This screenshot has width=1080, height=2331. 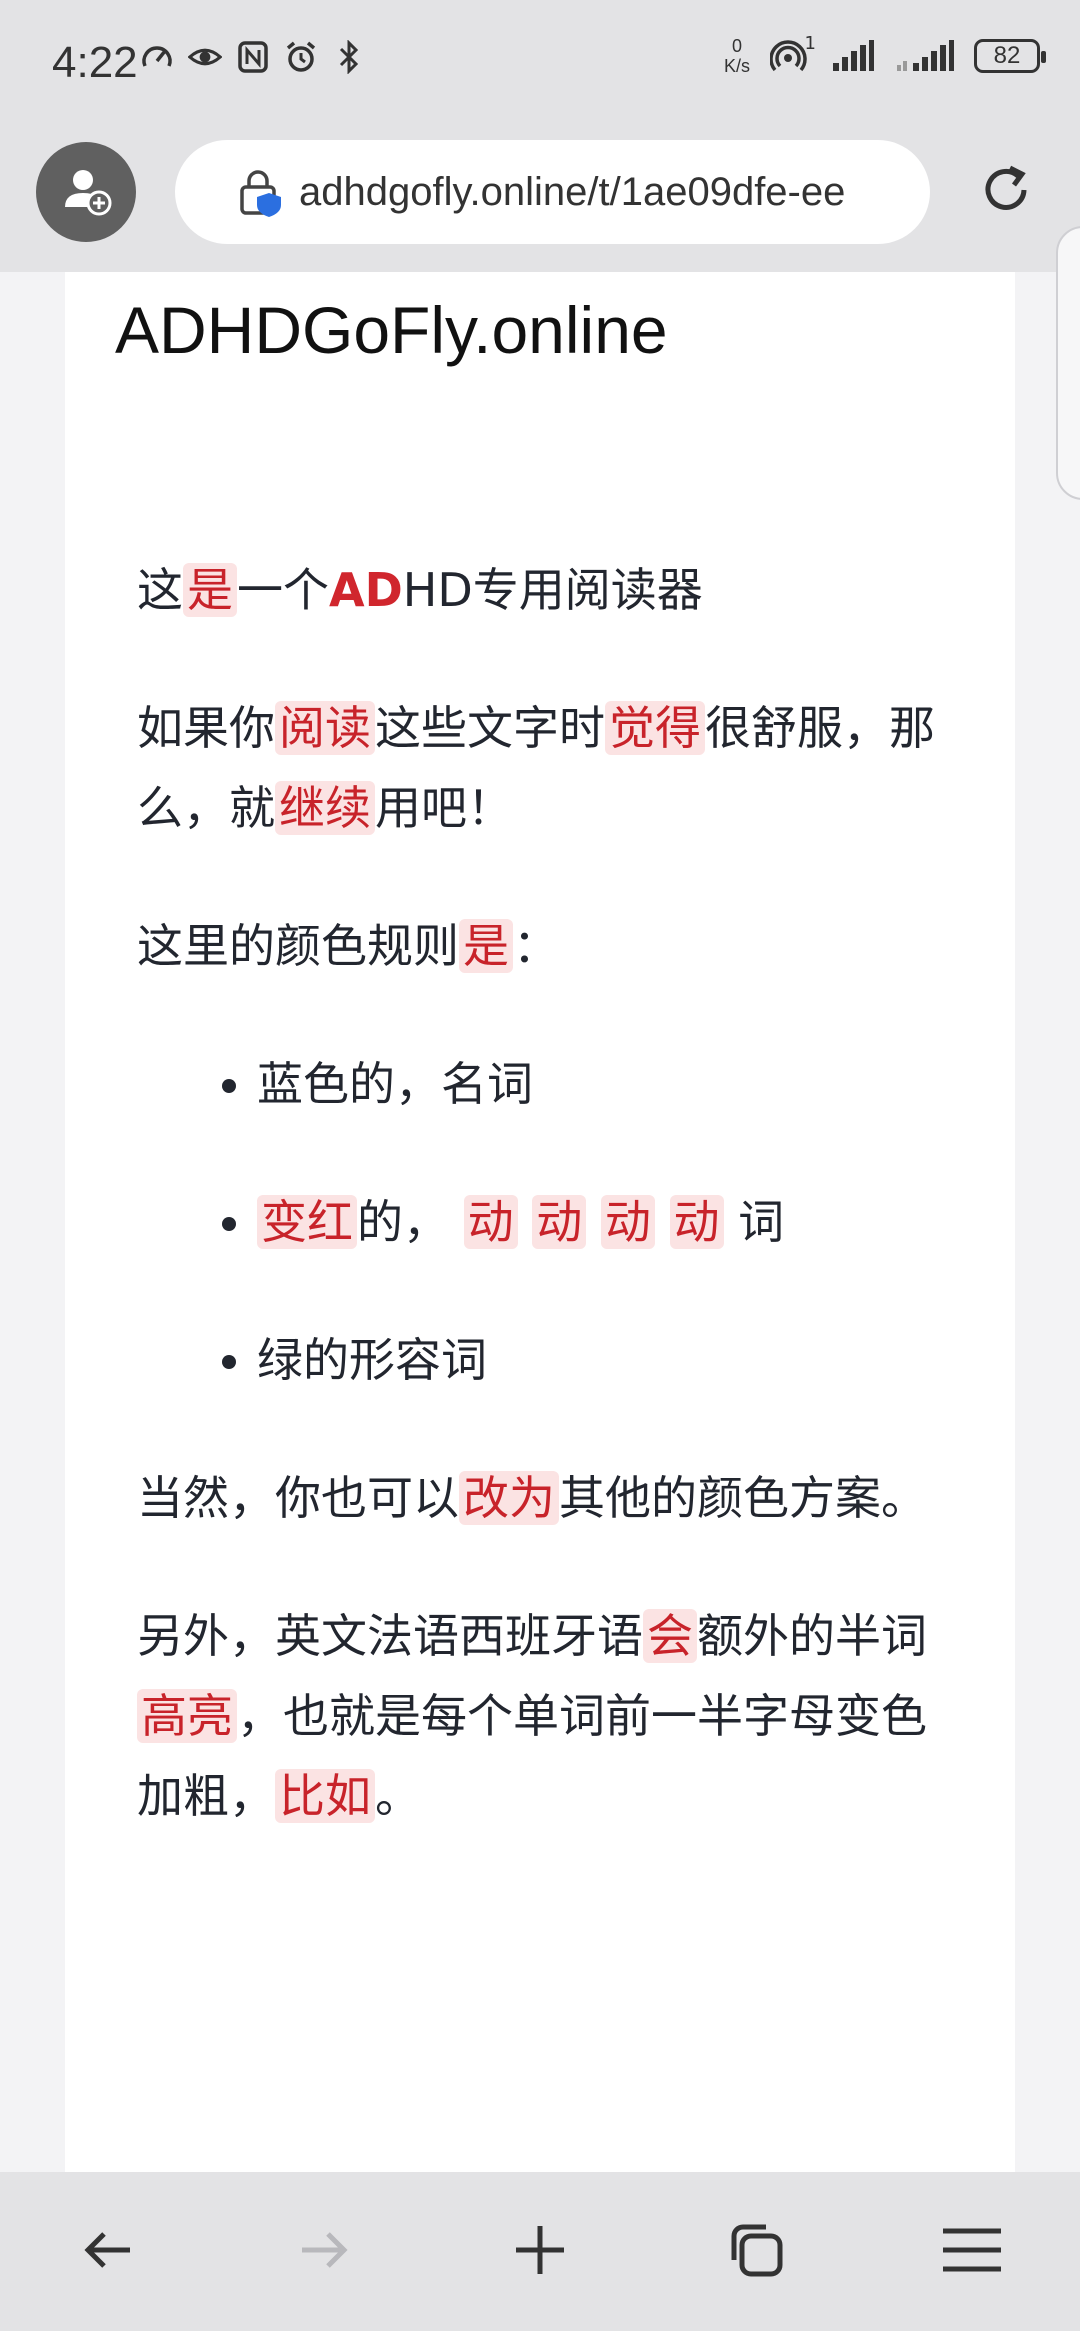 What do you see at coordinates (536, 768) in the screenshot?
I see `paragraph-2: 如果你阅读这些文字时觉得很舒服，那么，就继续用吧！` at bounding box center [536, 768].